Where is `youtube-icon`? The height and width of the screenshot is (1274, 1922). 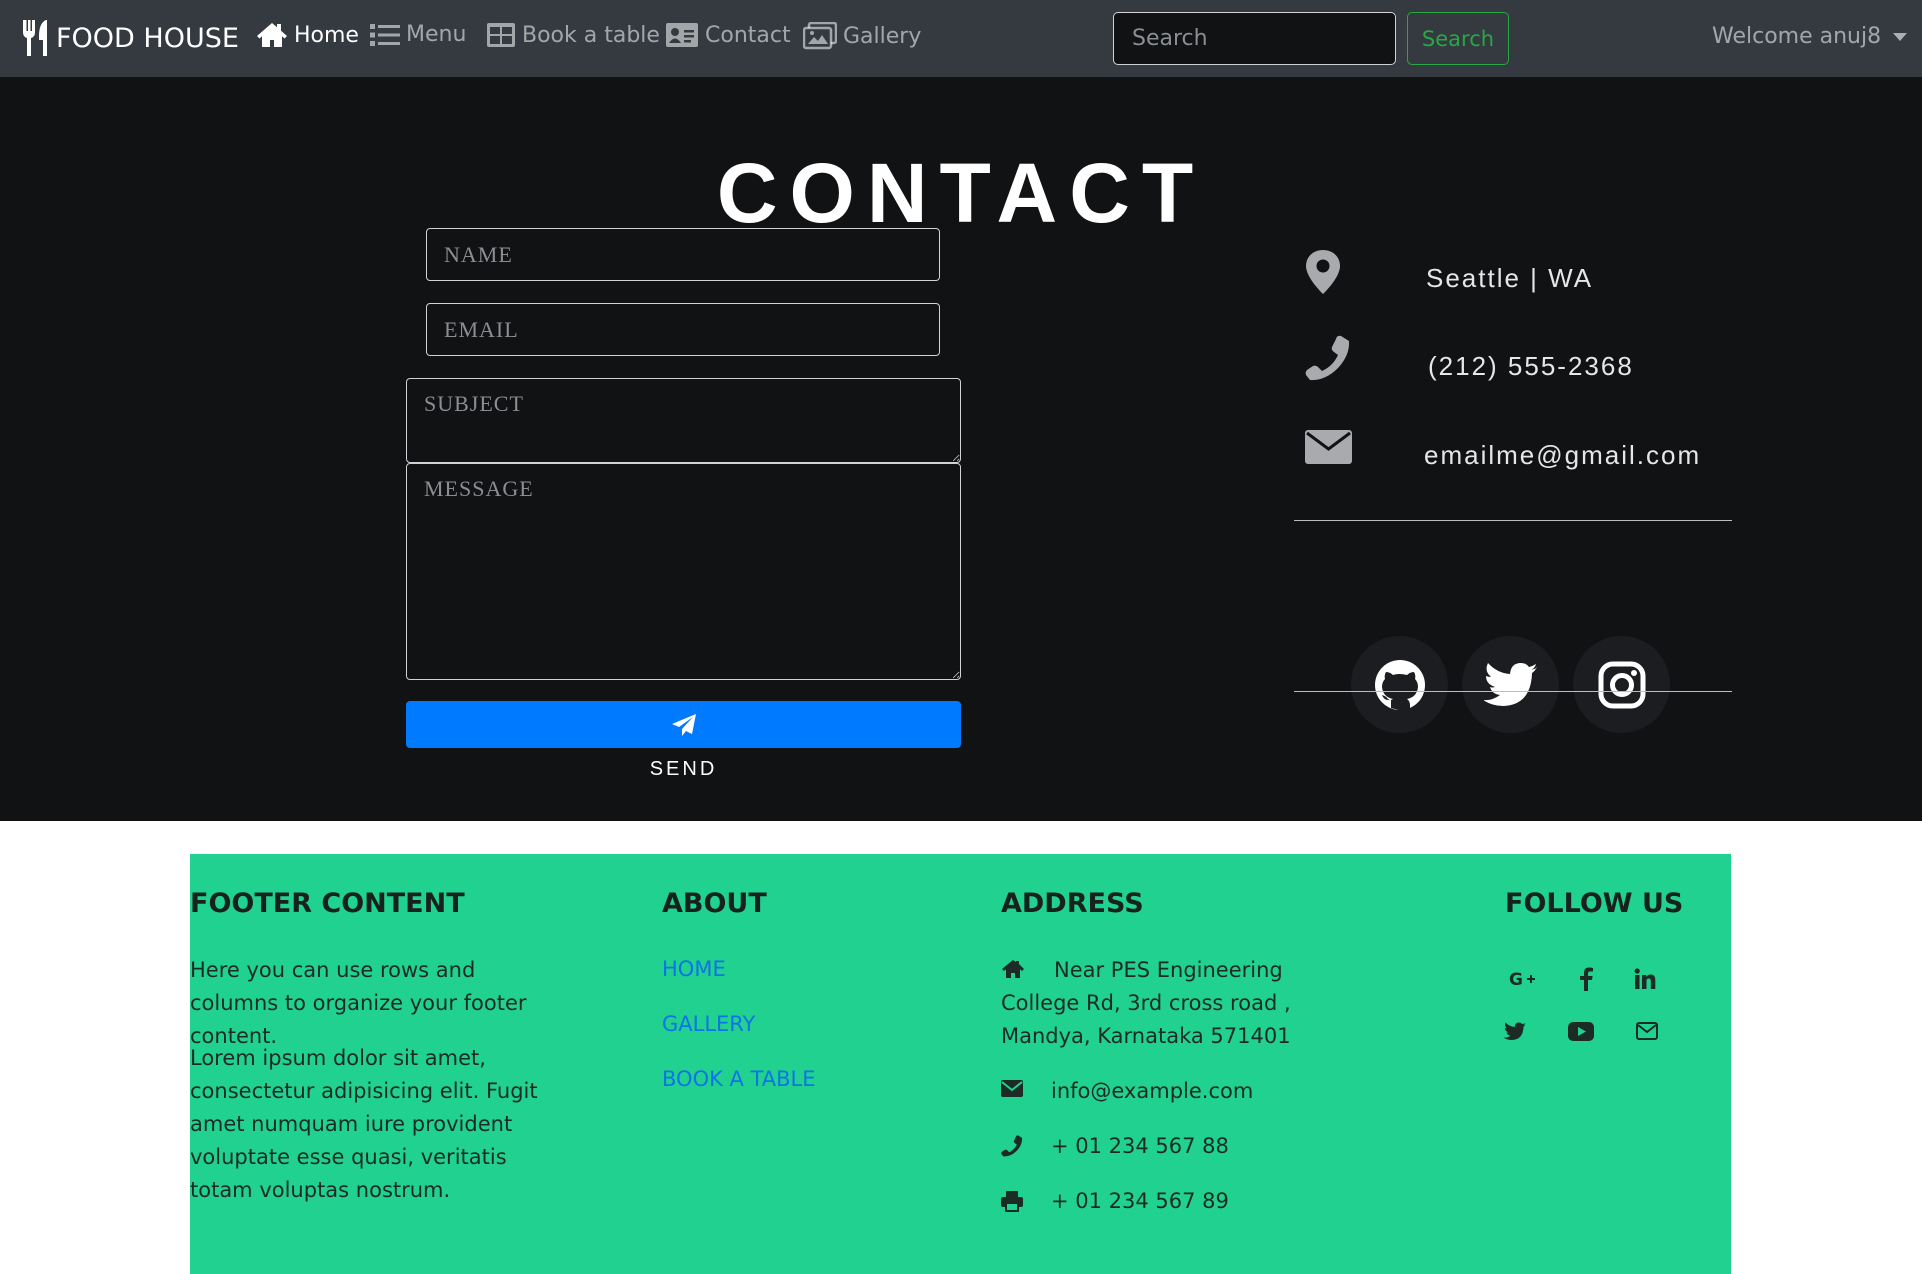 youtube-icon is located at coordinates (1581, 1031).